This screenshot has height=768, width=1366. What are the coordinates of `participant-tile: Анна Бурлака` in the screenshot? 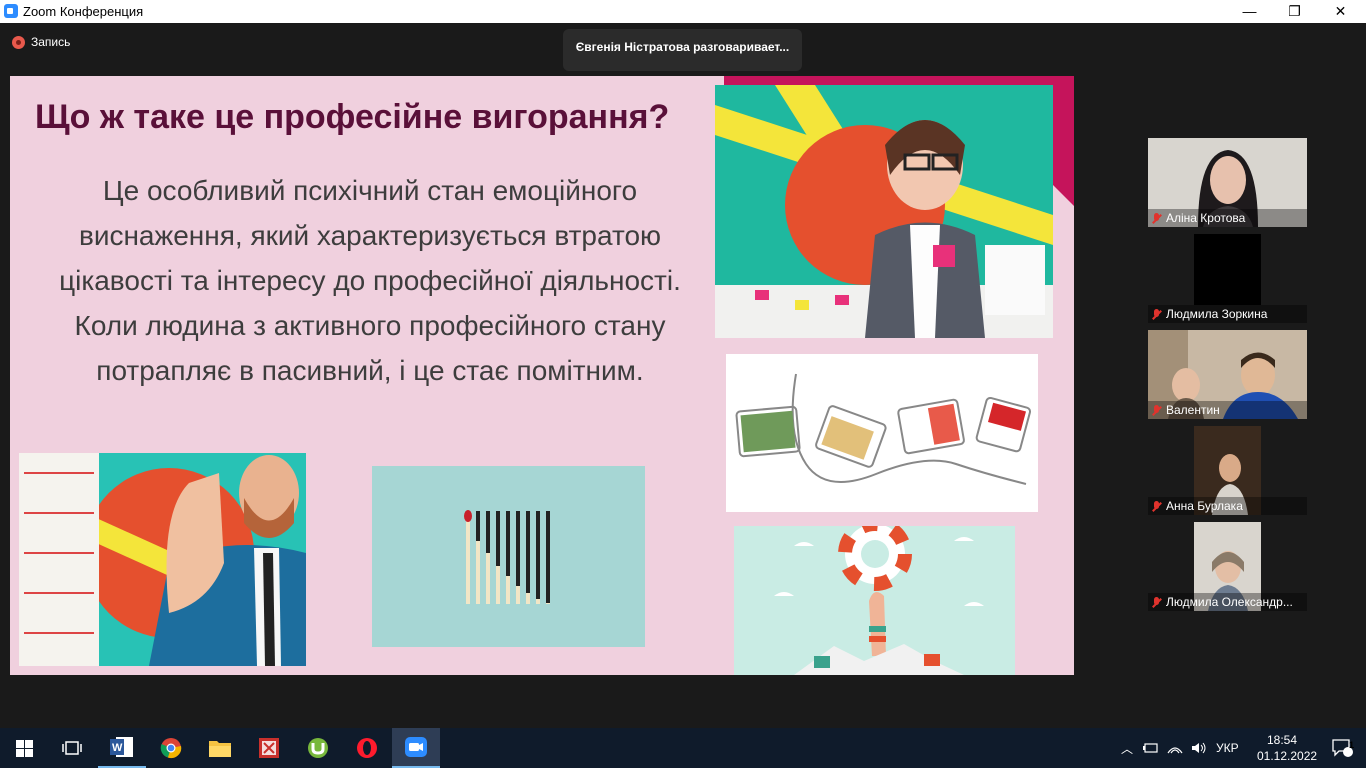 It's located at (1227, 470).